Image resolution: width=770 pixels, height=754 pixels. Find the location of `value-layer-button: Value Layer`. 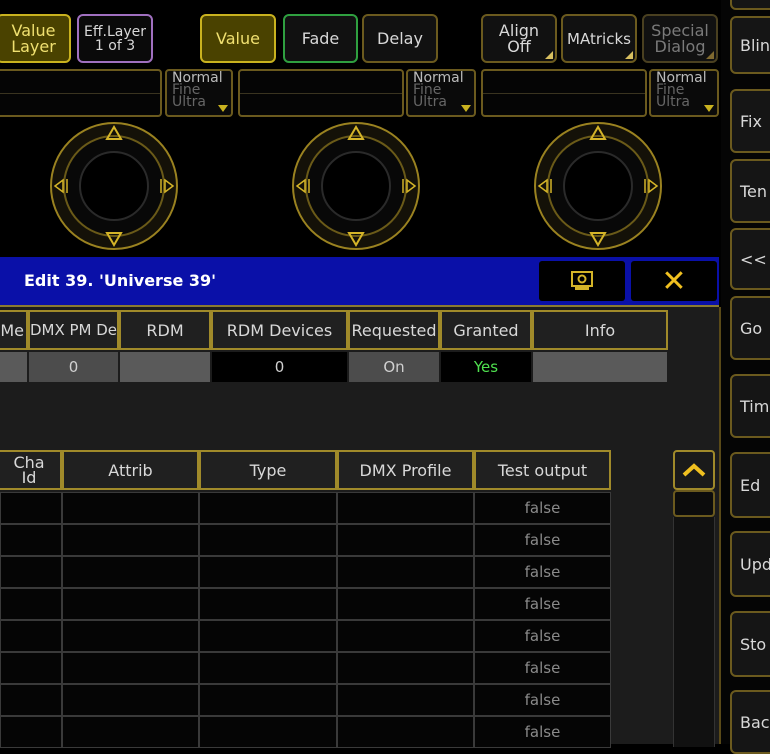

value-layer-button: Value Layer is located at coordinates (35, 38).